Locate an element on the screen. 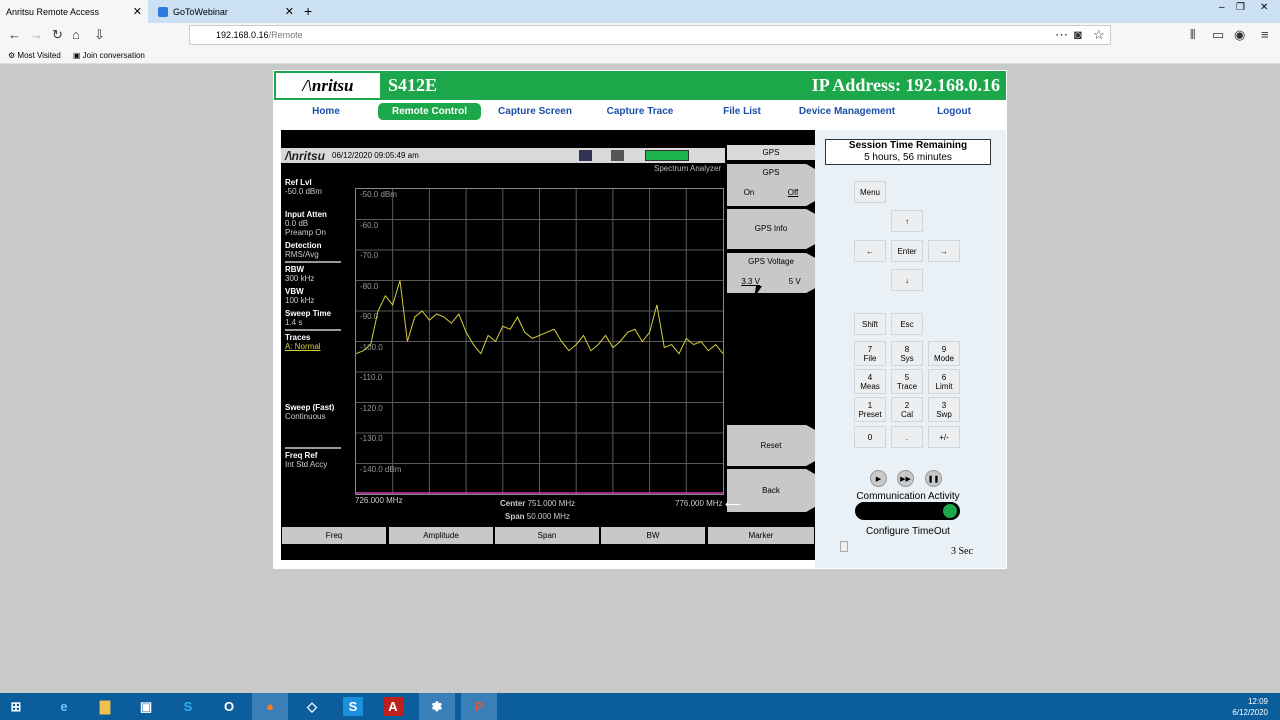 This screenshot has width=1280, height=720. menu-logout: Logout is located at coordinates (954, 111).